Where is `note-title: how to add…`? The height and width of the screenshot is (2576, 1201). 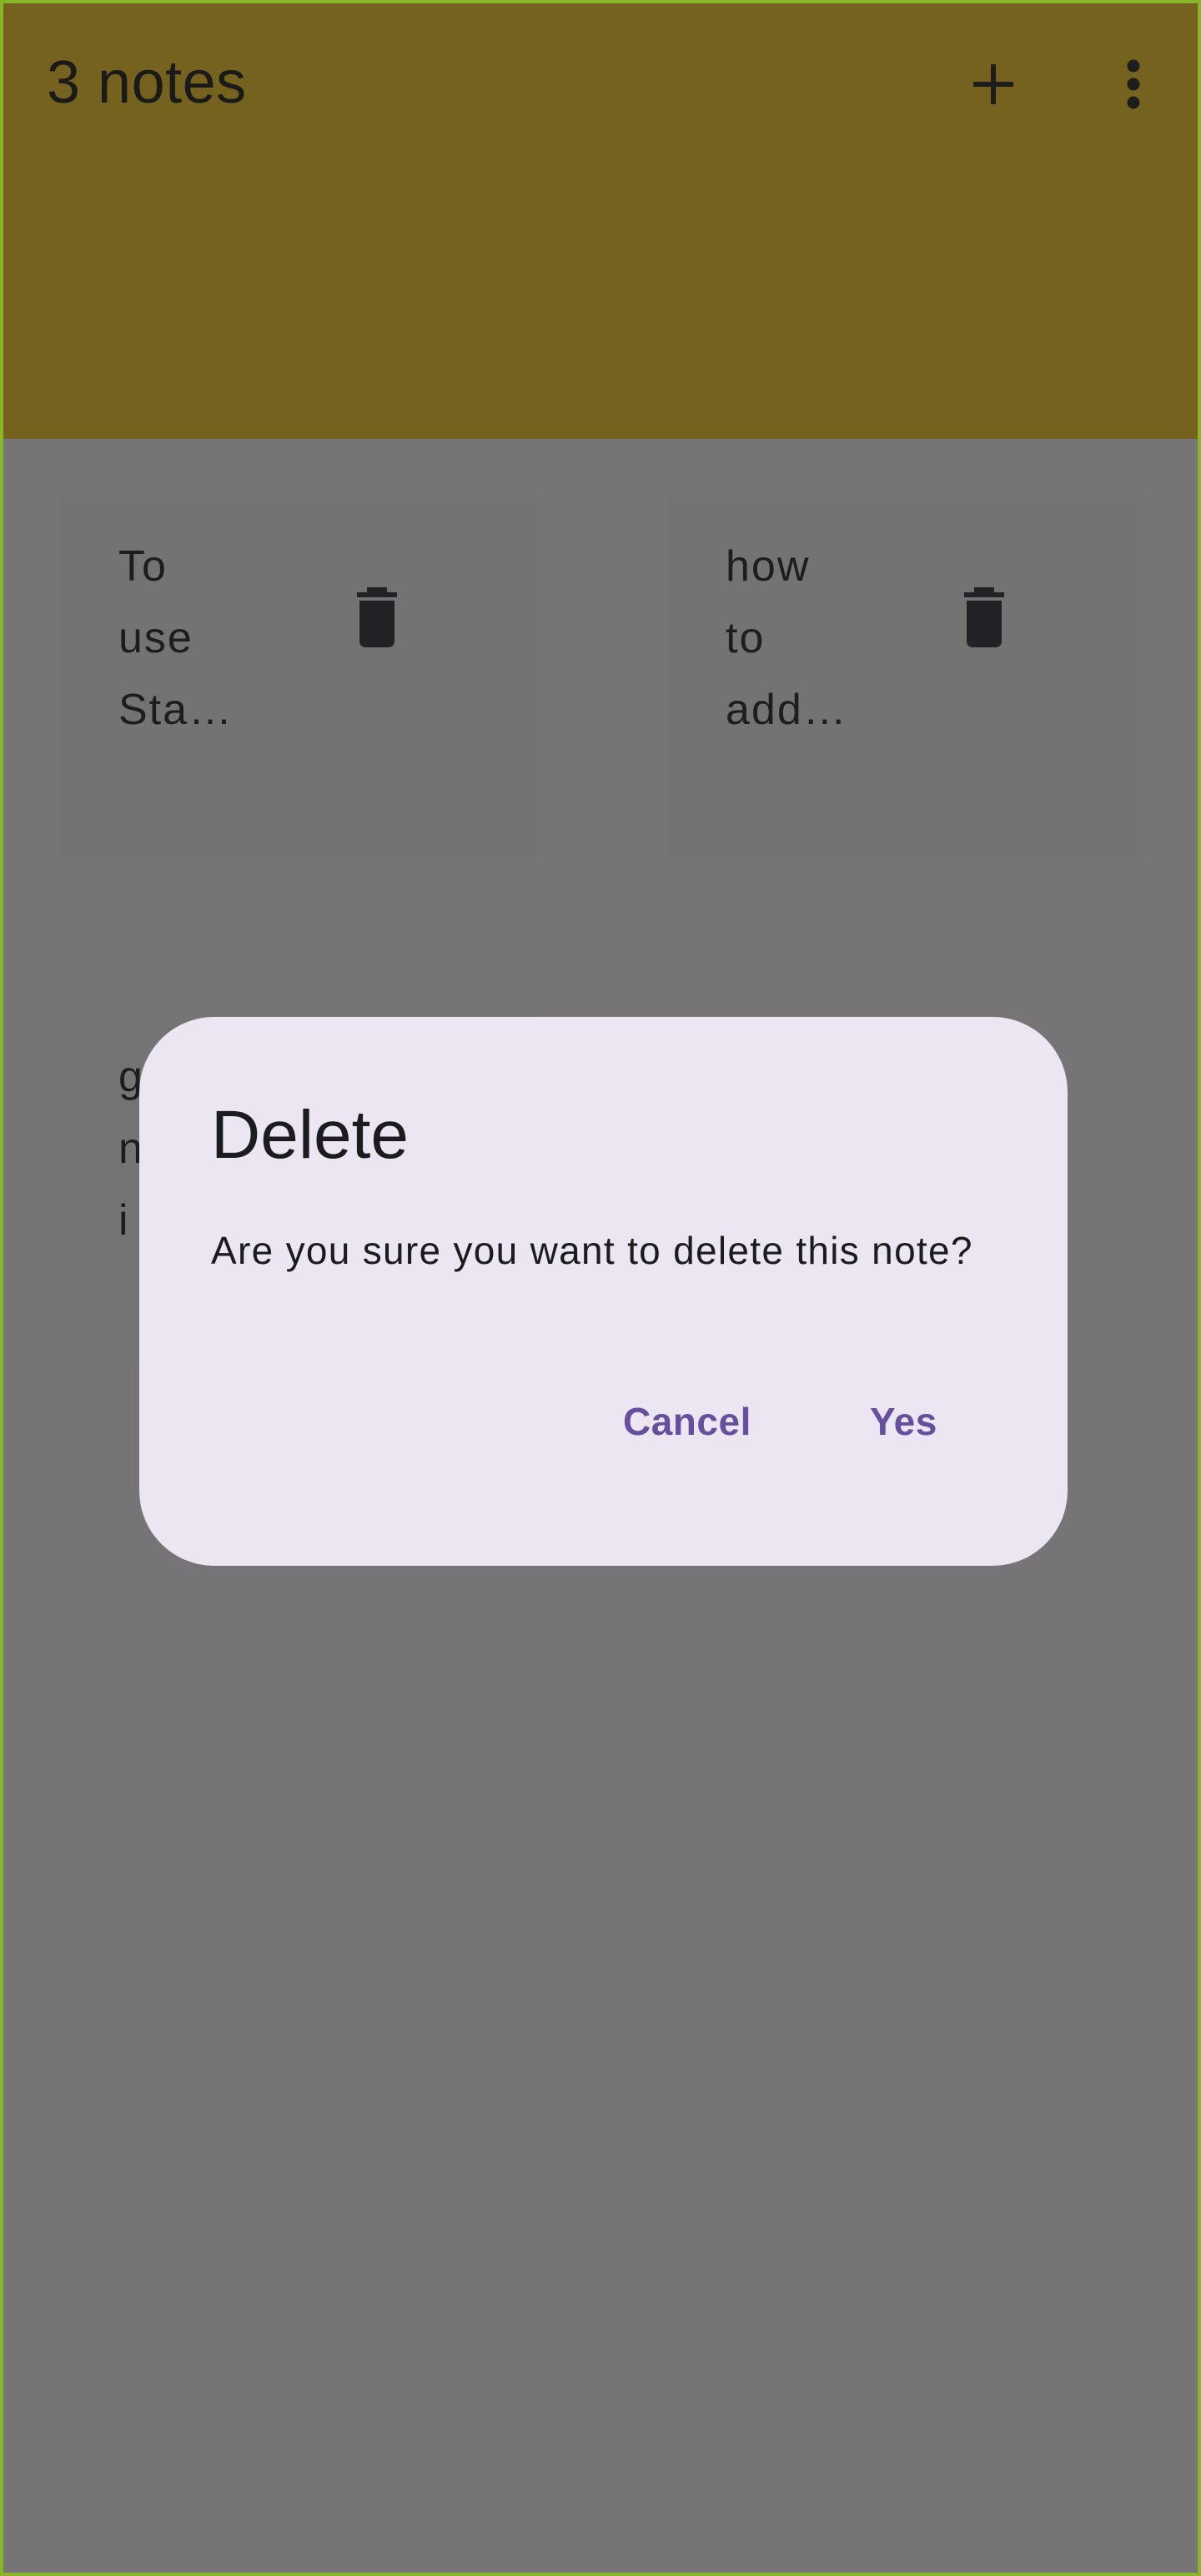 note-title: how to add… is located at coordinates (787, 638).